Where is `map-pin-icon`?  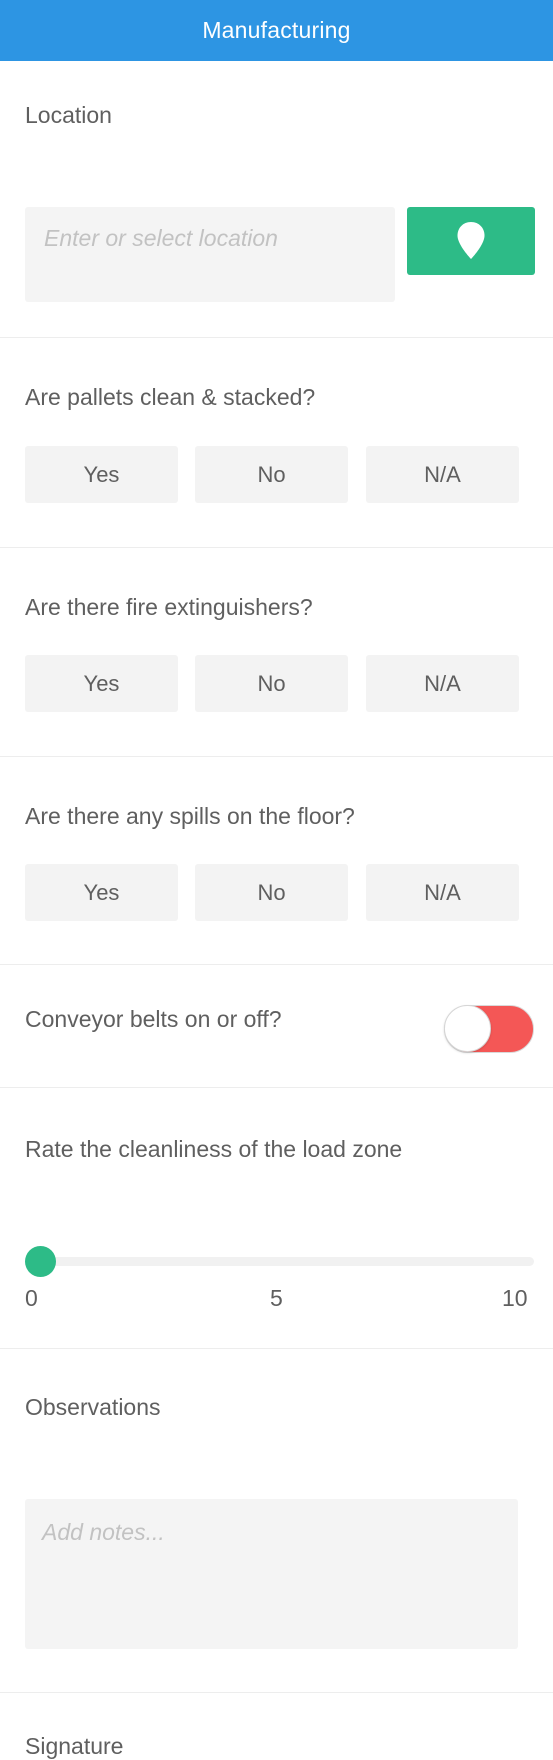 map-pin-icon is located at coordinates (471, 241).